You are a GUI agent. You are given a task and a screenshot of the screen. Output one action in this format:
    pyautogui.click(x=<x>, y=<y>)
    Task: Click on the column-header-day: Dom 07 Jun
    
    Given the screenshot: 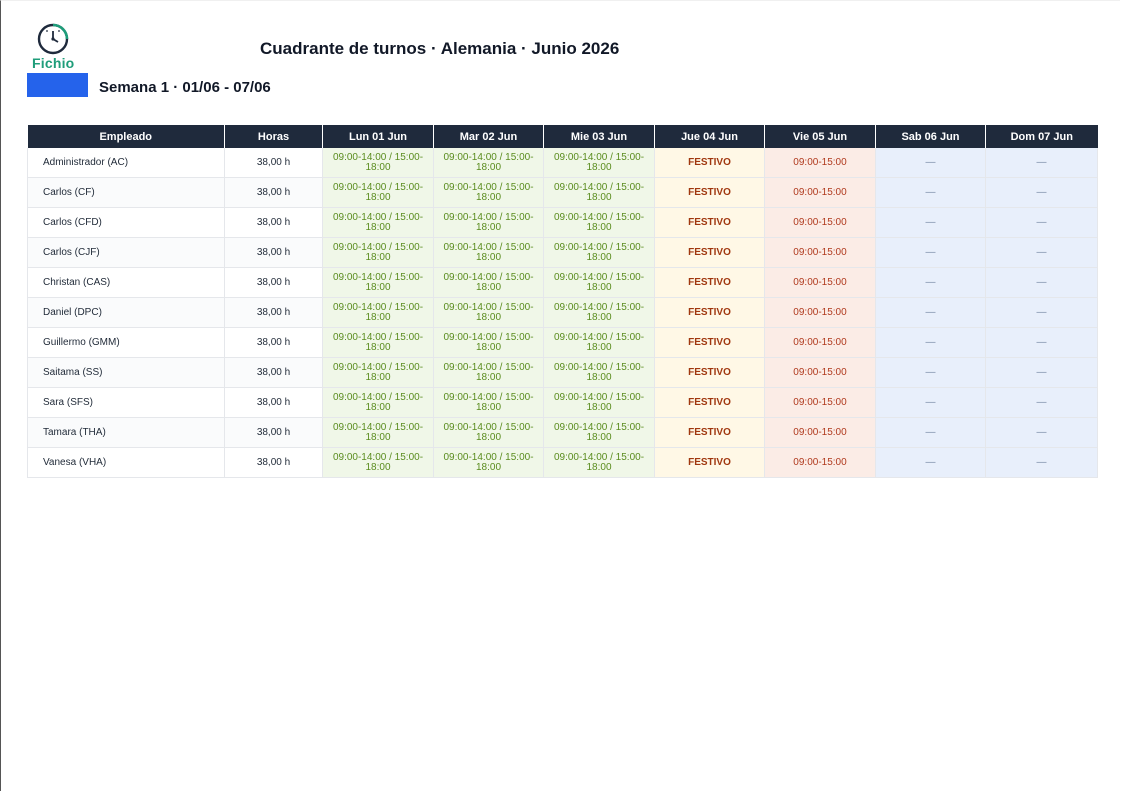 What is the action you would take?
    pyautogui.click(x=1041, y=136)
    